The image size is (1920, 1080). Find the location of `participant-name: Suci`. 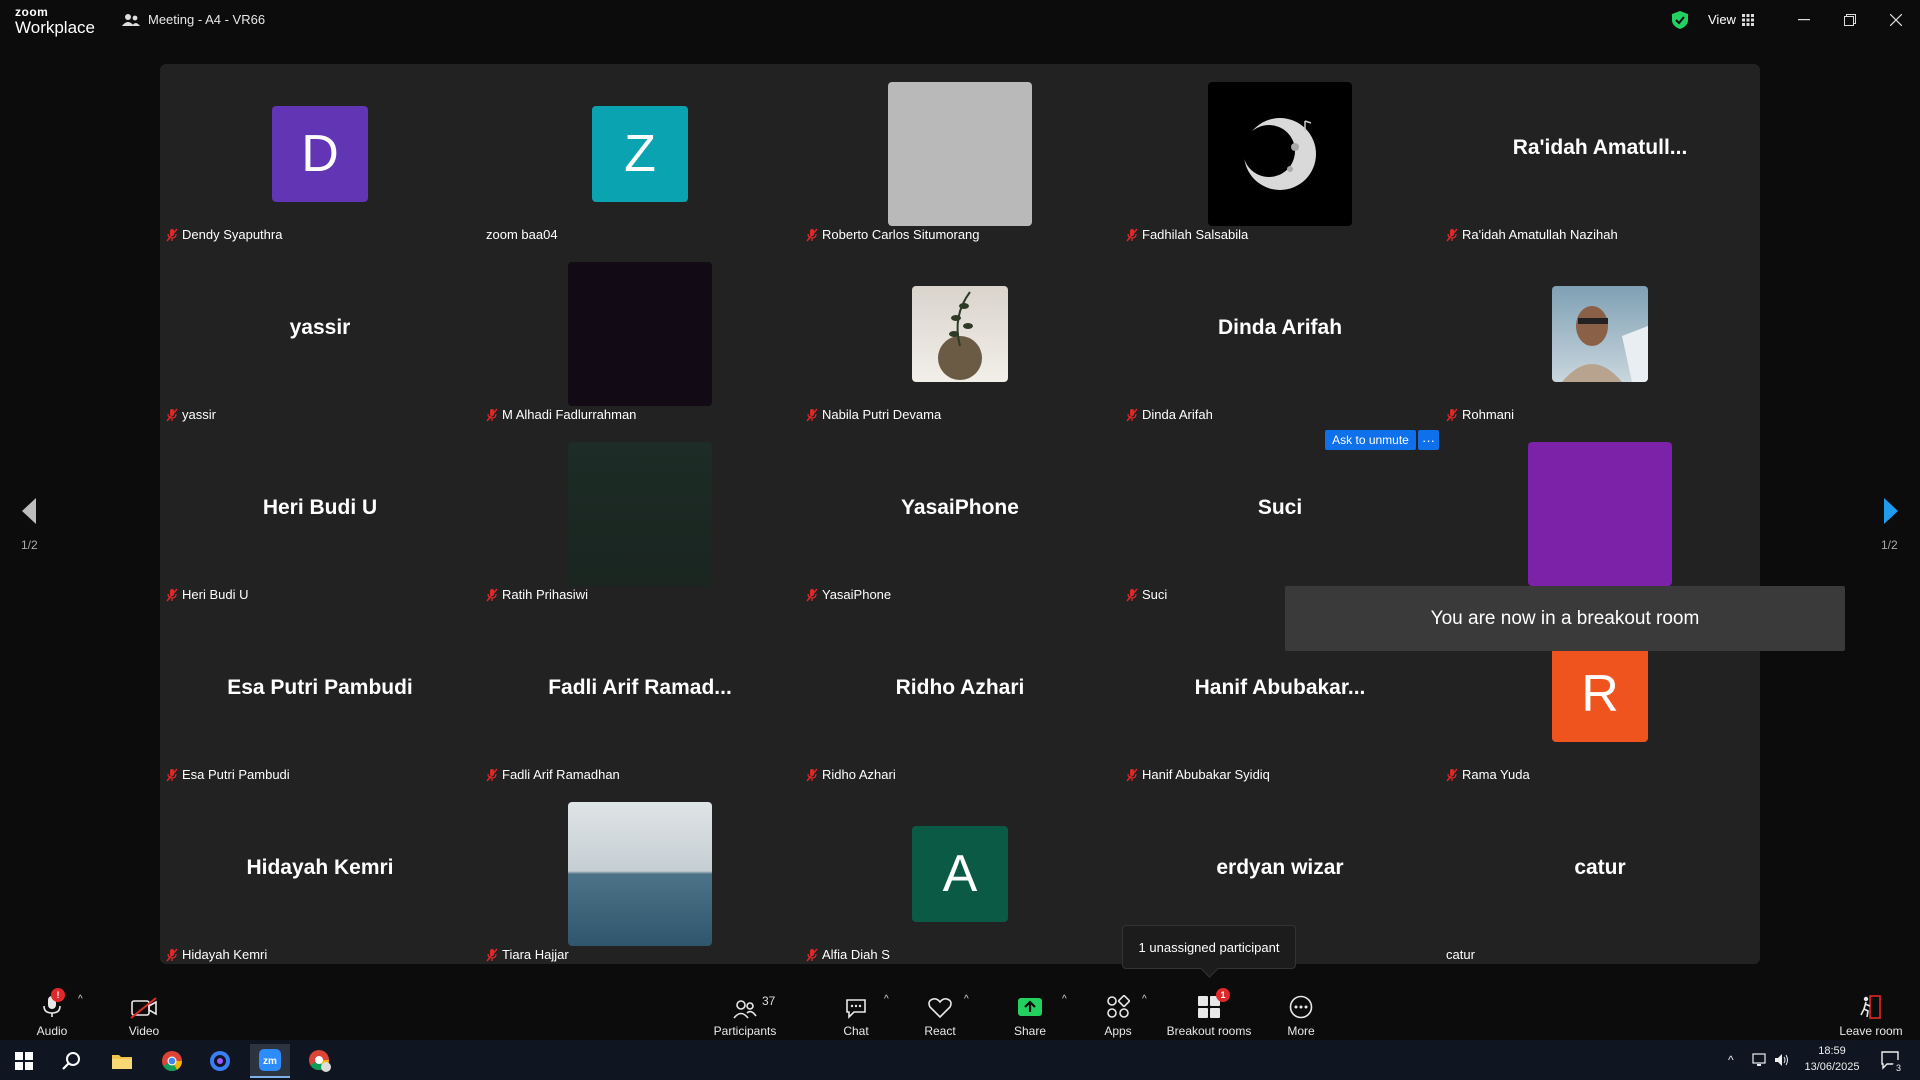

participant-name: Suci is located at coordinates (1155, 594).